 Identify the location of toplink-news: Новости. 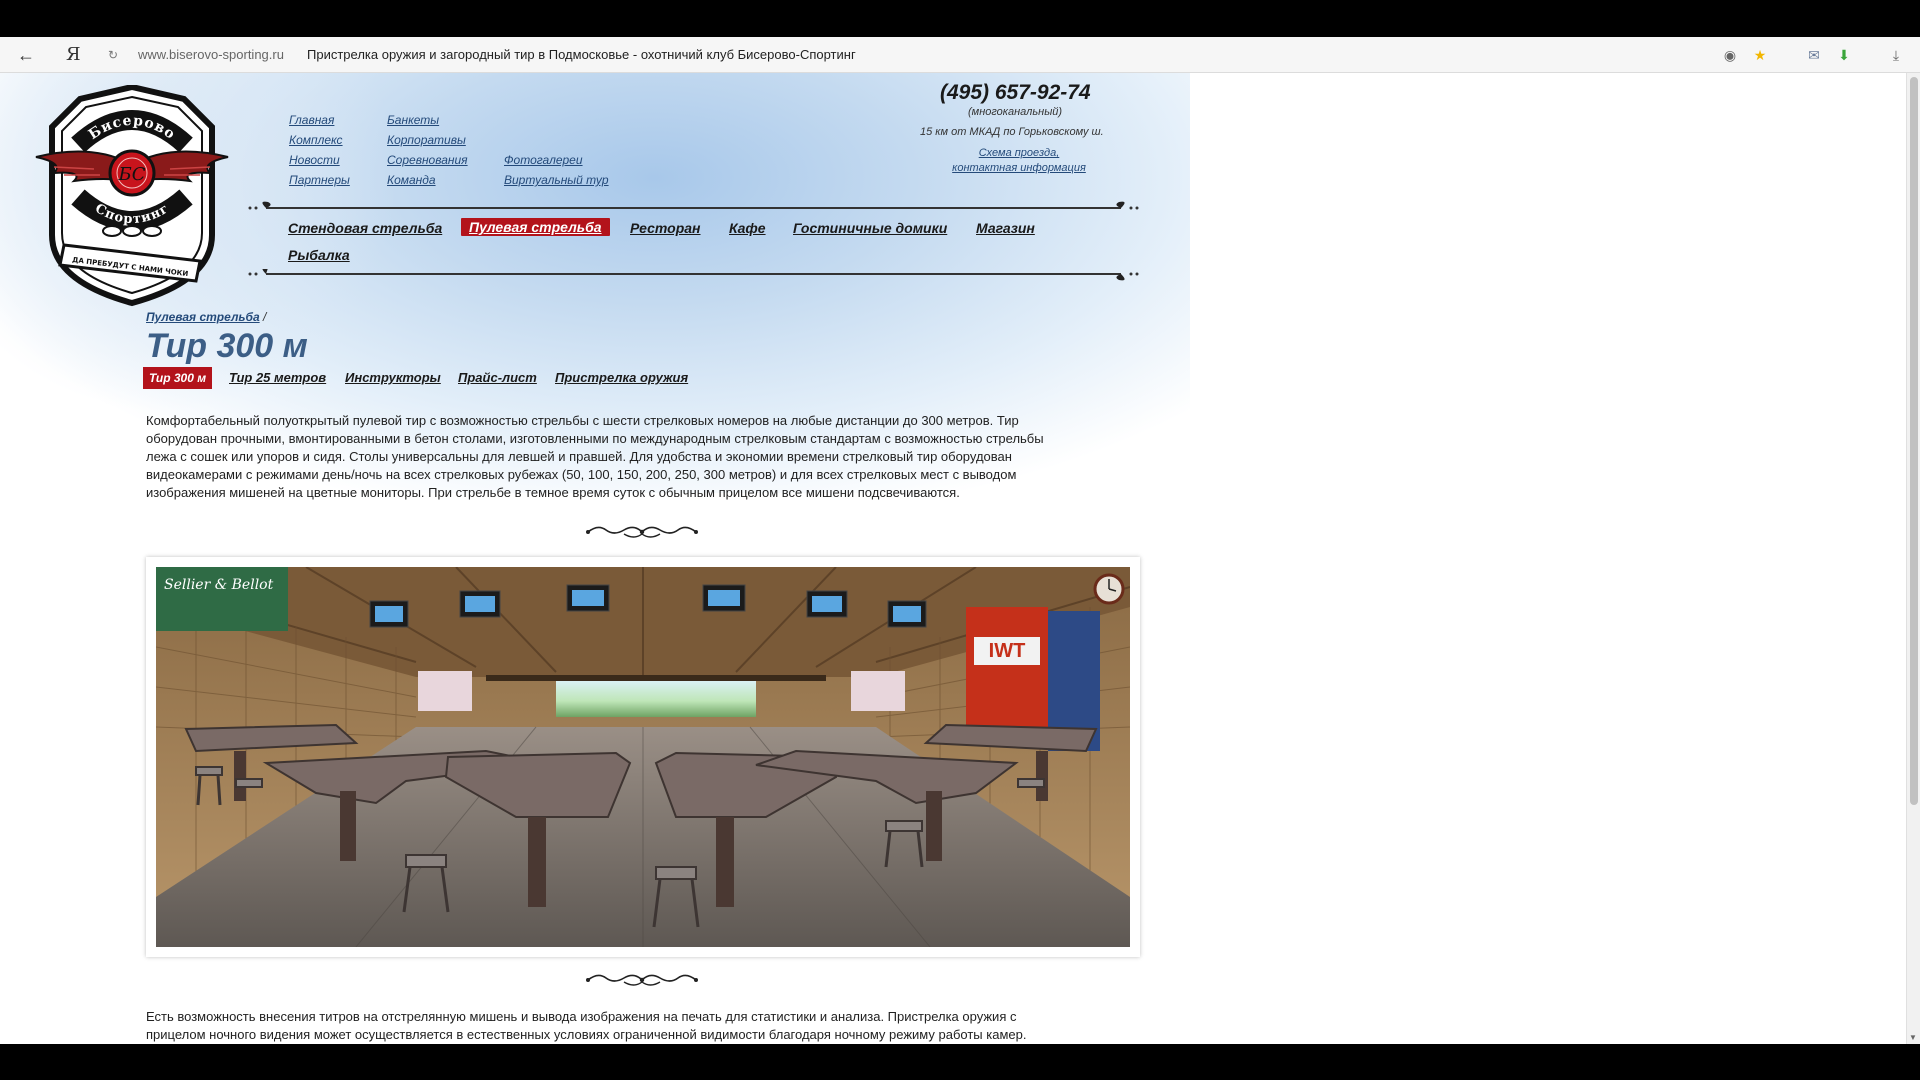
(314, 160).